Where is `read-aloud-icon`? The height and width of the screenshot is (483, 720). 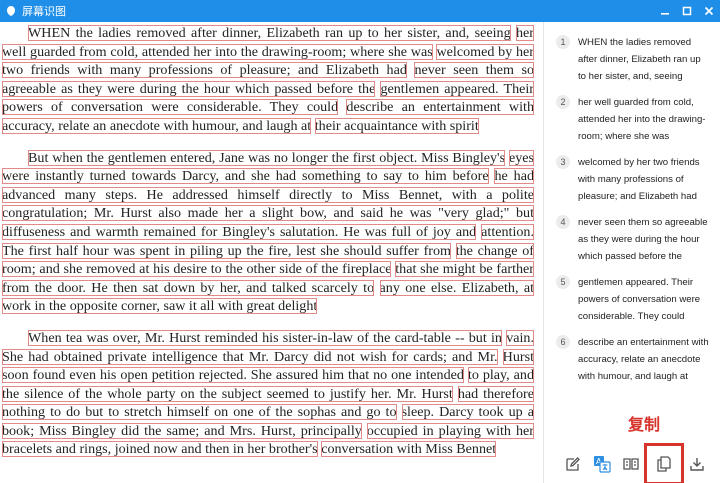 read-aloud-icon is located at coordinates (631, 464).